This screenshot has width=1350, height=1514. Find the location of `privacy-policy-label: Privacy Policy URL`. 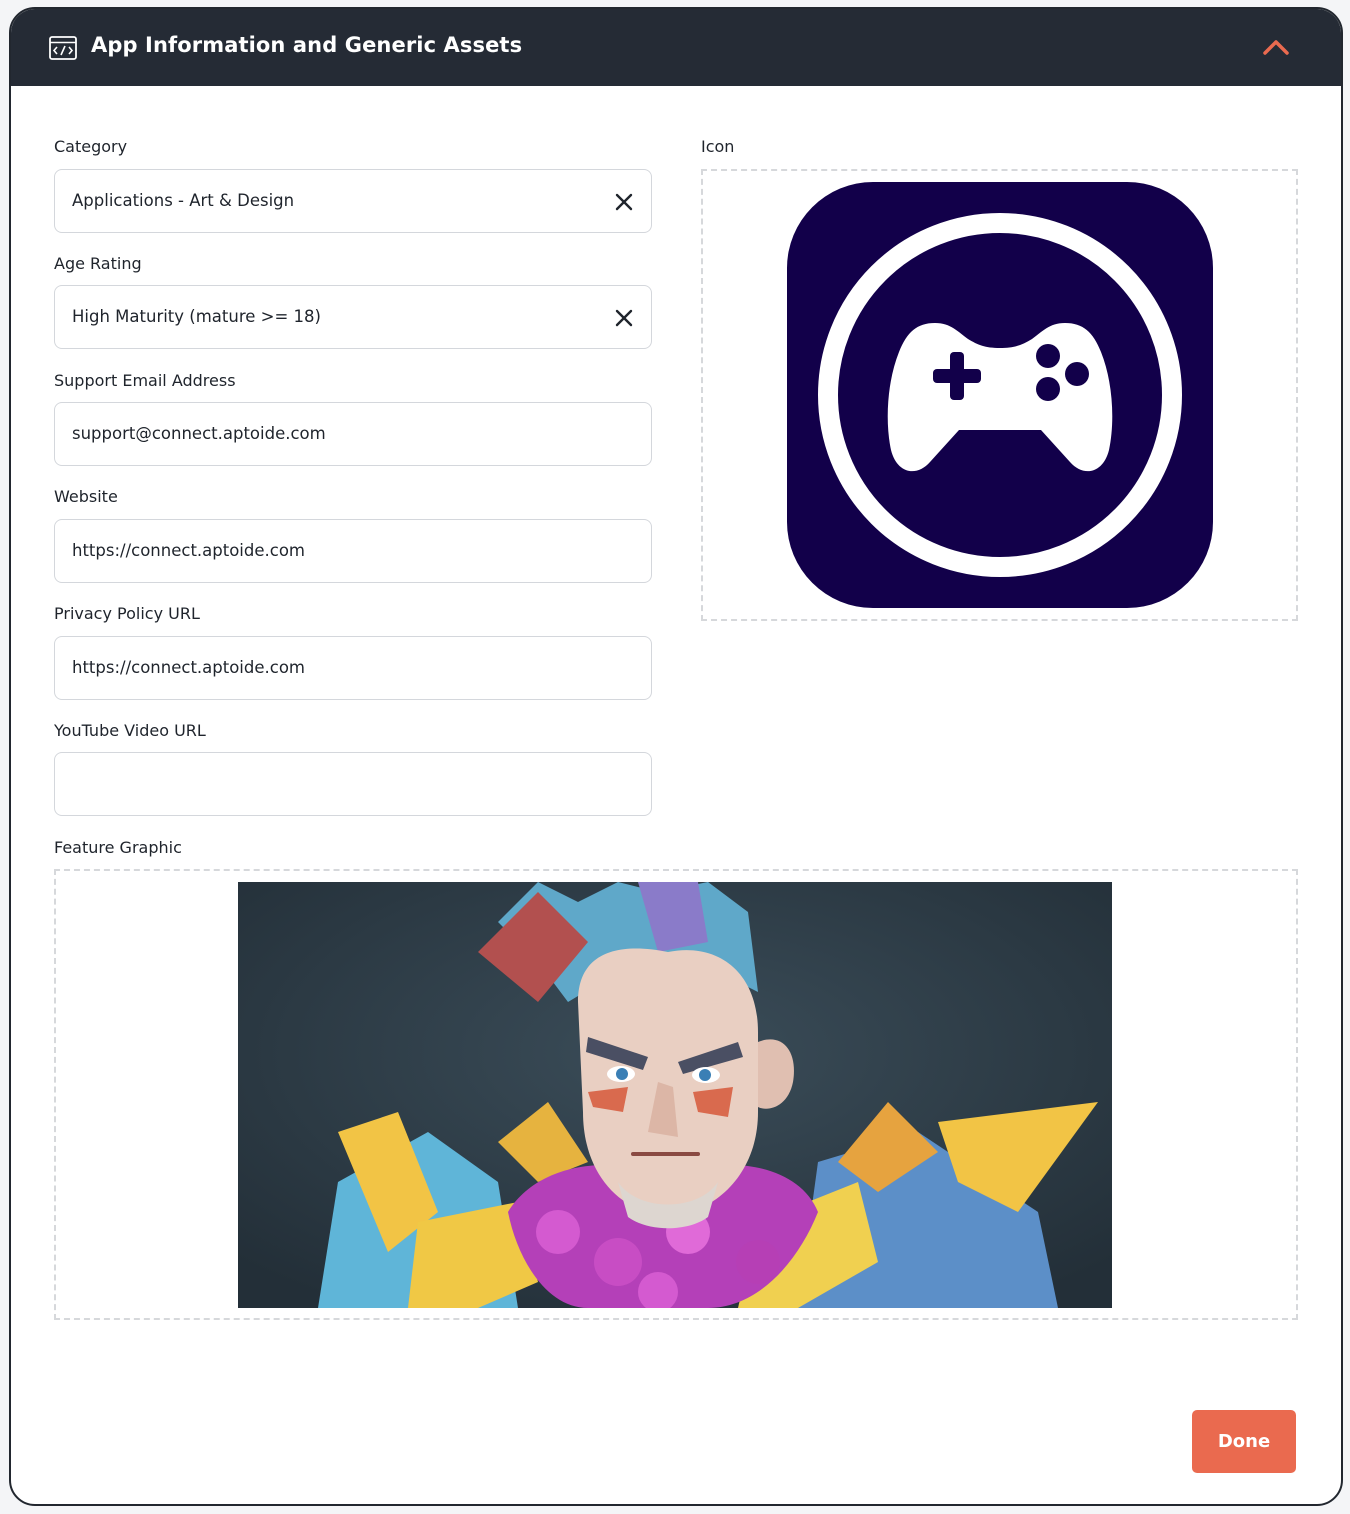

privacy-policy-label: Privacy Policy URL is located at coordinates (127, 613).